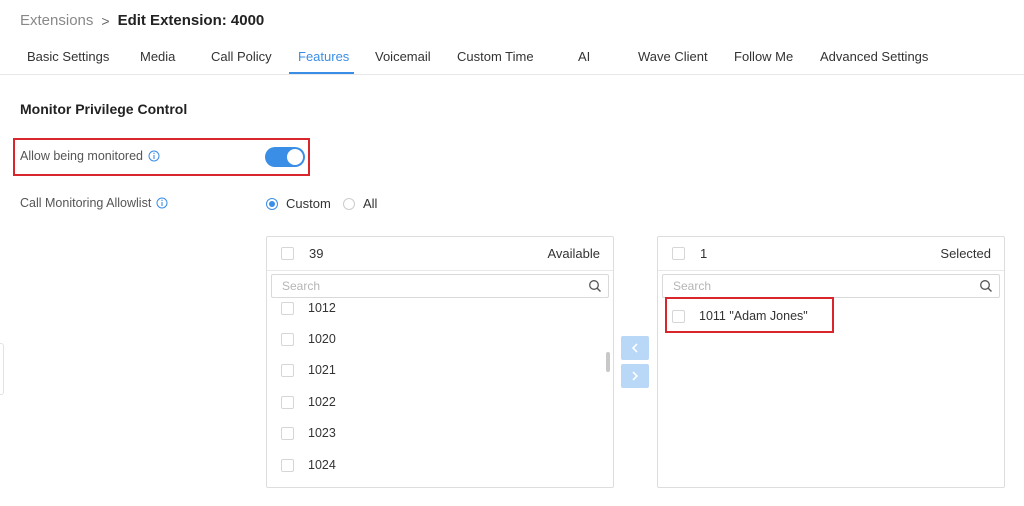 Image resolution: width=1024 pixels, height=506 pixels. I want to click on tab-advanced-settings: Advanced Settings, so click(874, 56).